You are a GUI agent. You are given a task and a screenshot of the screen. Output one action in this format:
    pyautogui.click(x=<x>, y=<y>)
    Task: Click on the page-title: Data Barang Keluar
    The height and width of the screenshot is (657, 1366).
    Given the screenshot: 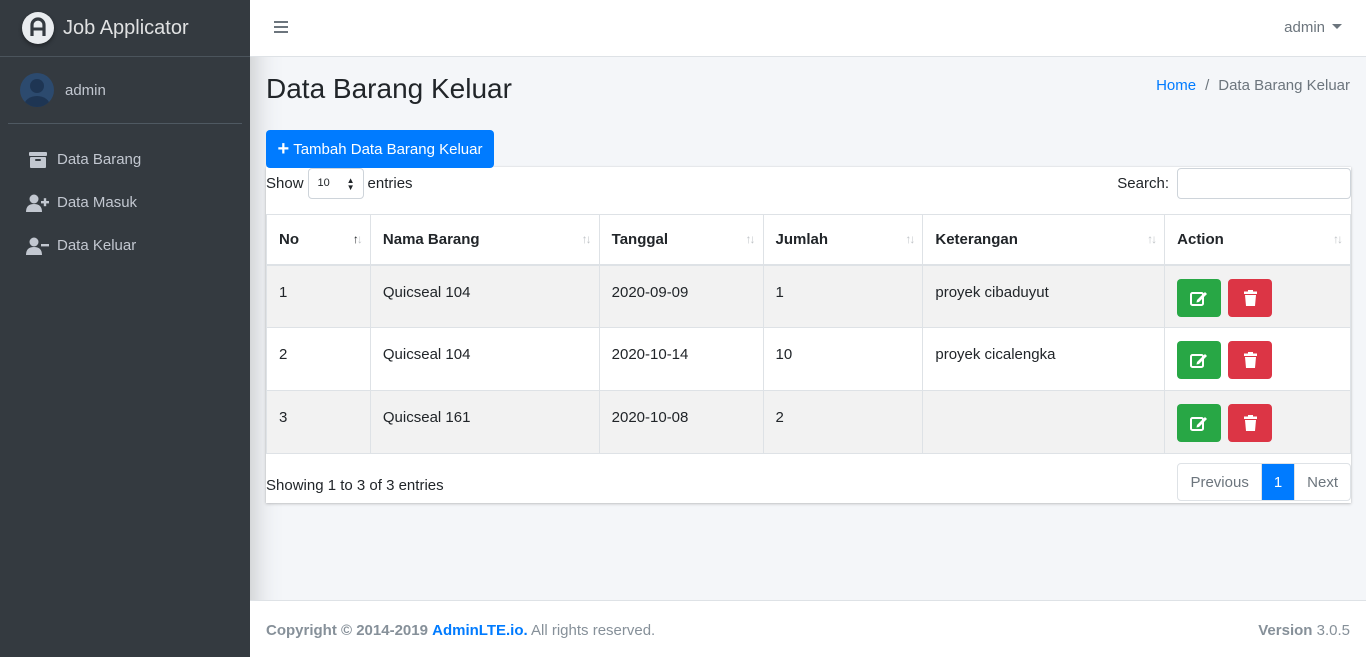 What is the action you would take?
    pyautogui.click(x=389, y=88)
    